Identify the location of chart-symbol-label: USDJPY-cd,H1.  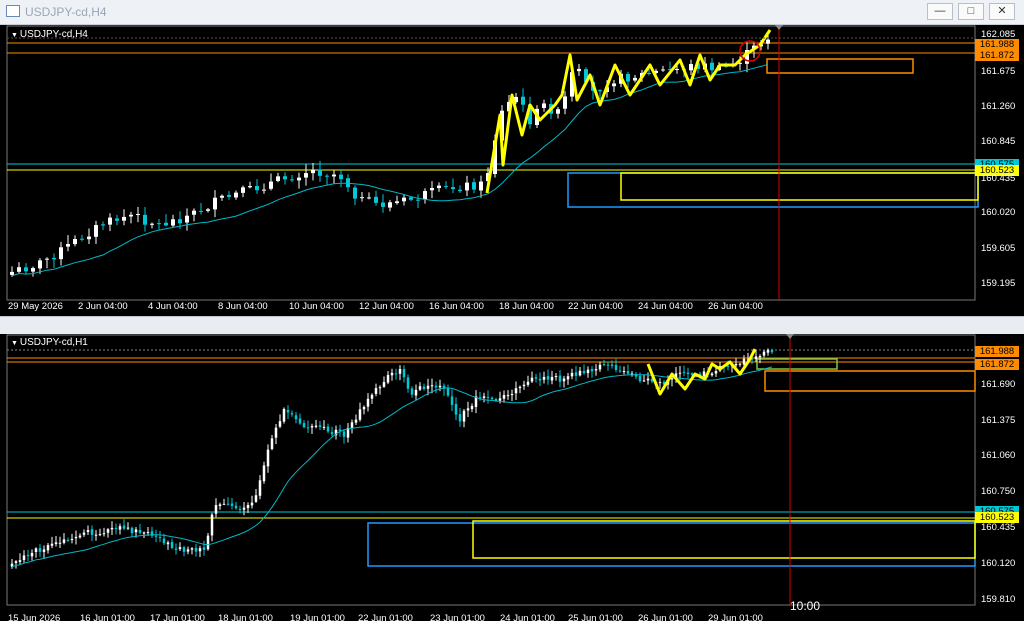
(49, 342).